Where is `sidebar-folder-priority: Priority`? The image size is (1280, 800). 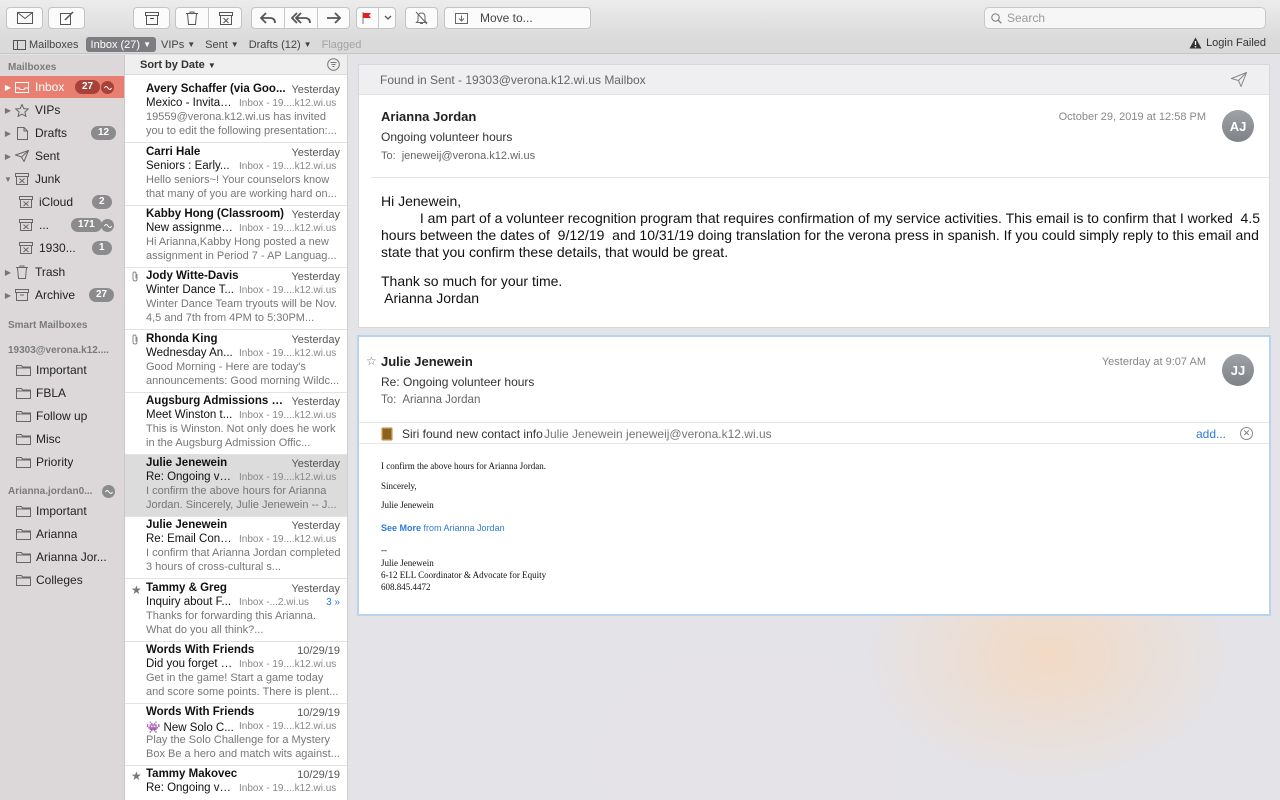
sidebar-folder-priority: Priority is located at coordinates (62, 462).